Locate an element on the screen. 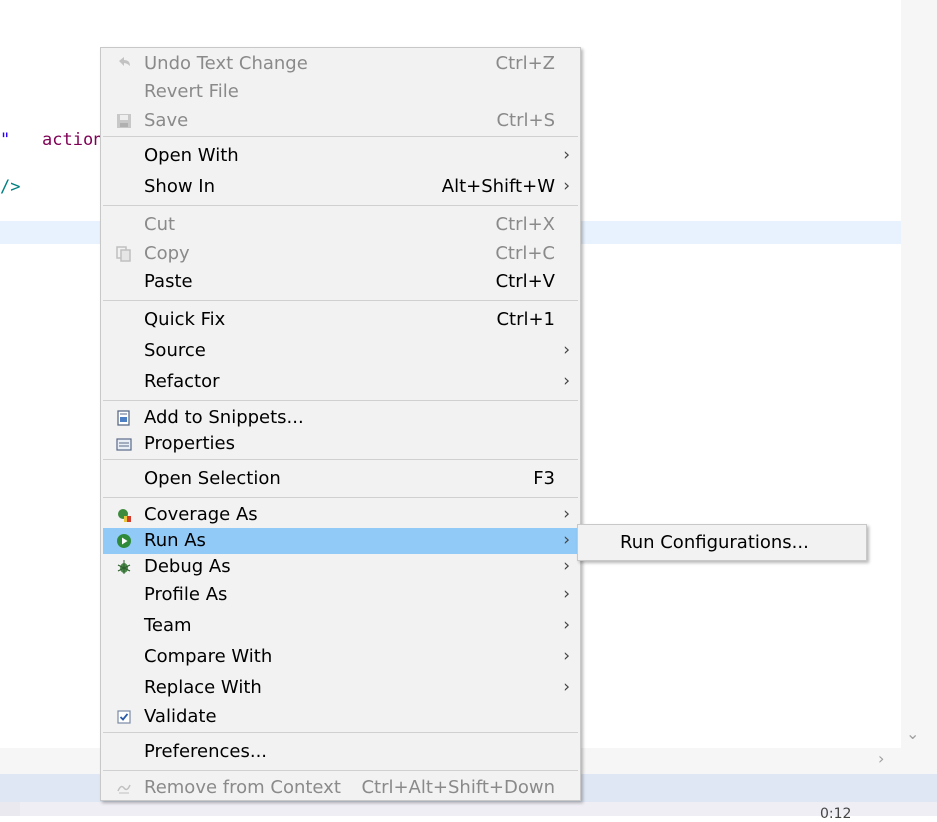  menu-item-save: Save Ctrl+S is located at coordinates (340, 121).